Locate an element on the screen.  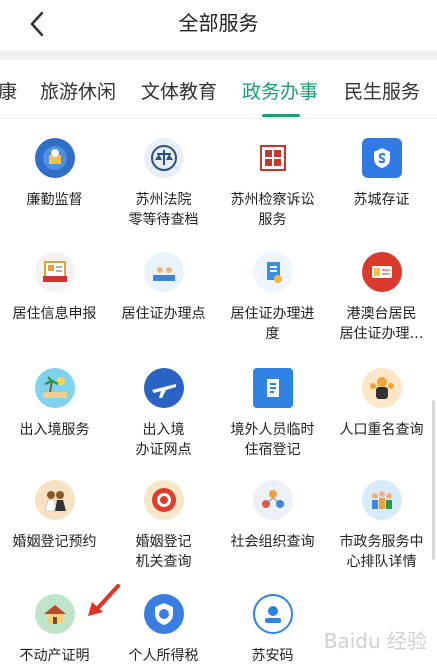
registration-book-icon is located at coordinates (272, 388).